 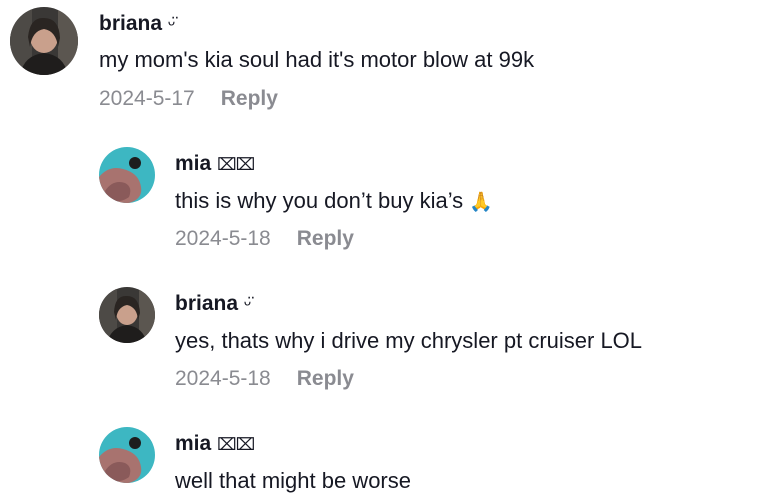 I want to click on comment-text: this is why you don’t buy kia’s 🙏, so click(x=334, y=201).